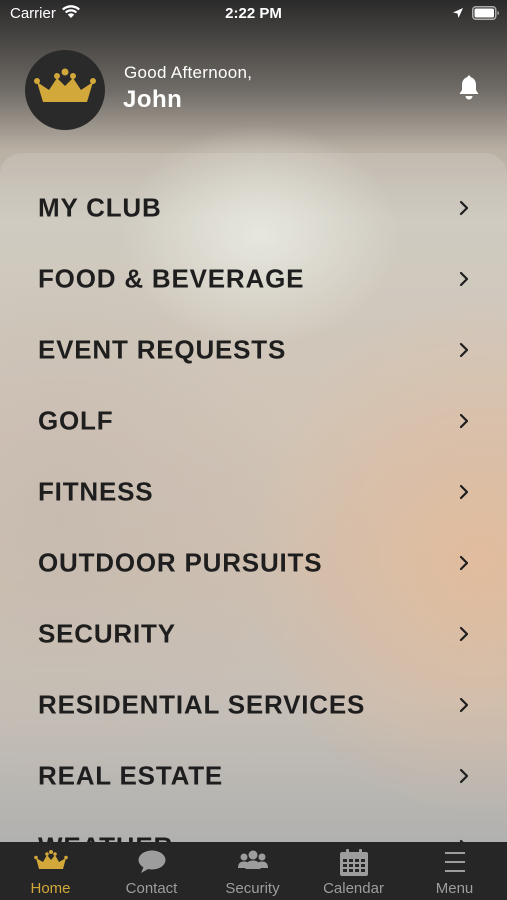 Image resolution: width=507 pixels, height=900 pixels. Describe the element at coordinates (50, 888) in the screenshot. I see `tab-label: Home` at that location.